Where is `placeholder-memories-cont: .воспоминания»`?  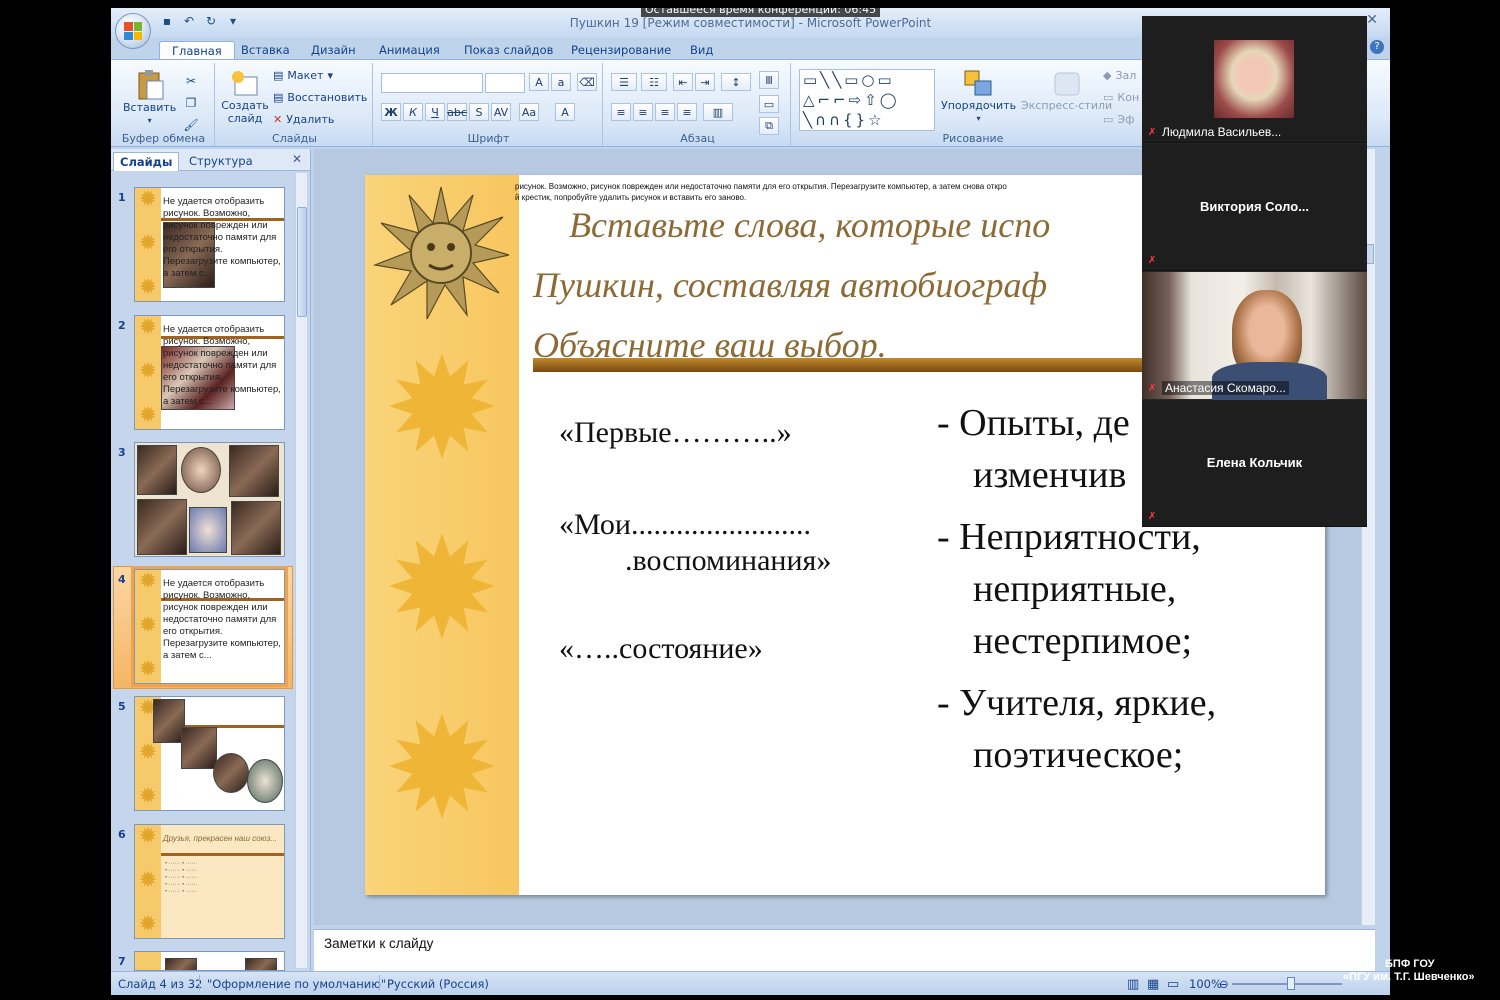 placeholder-memories-cont: .воспоминания» is located at coordinates (728, 561).